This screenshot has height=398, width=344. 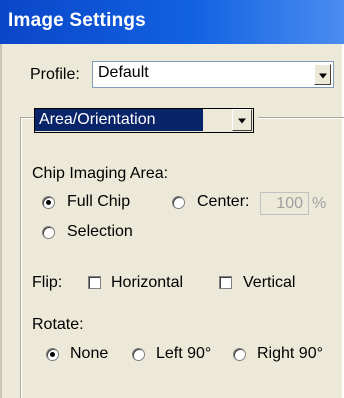 What do you see at coordinates (225, 282) in the screenshot?
I see `vertical-checkbox` at bounding box center [225, 282].